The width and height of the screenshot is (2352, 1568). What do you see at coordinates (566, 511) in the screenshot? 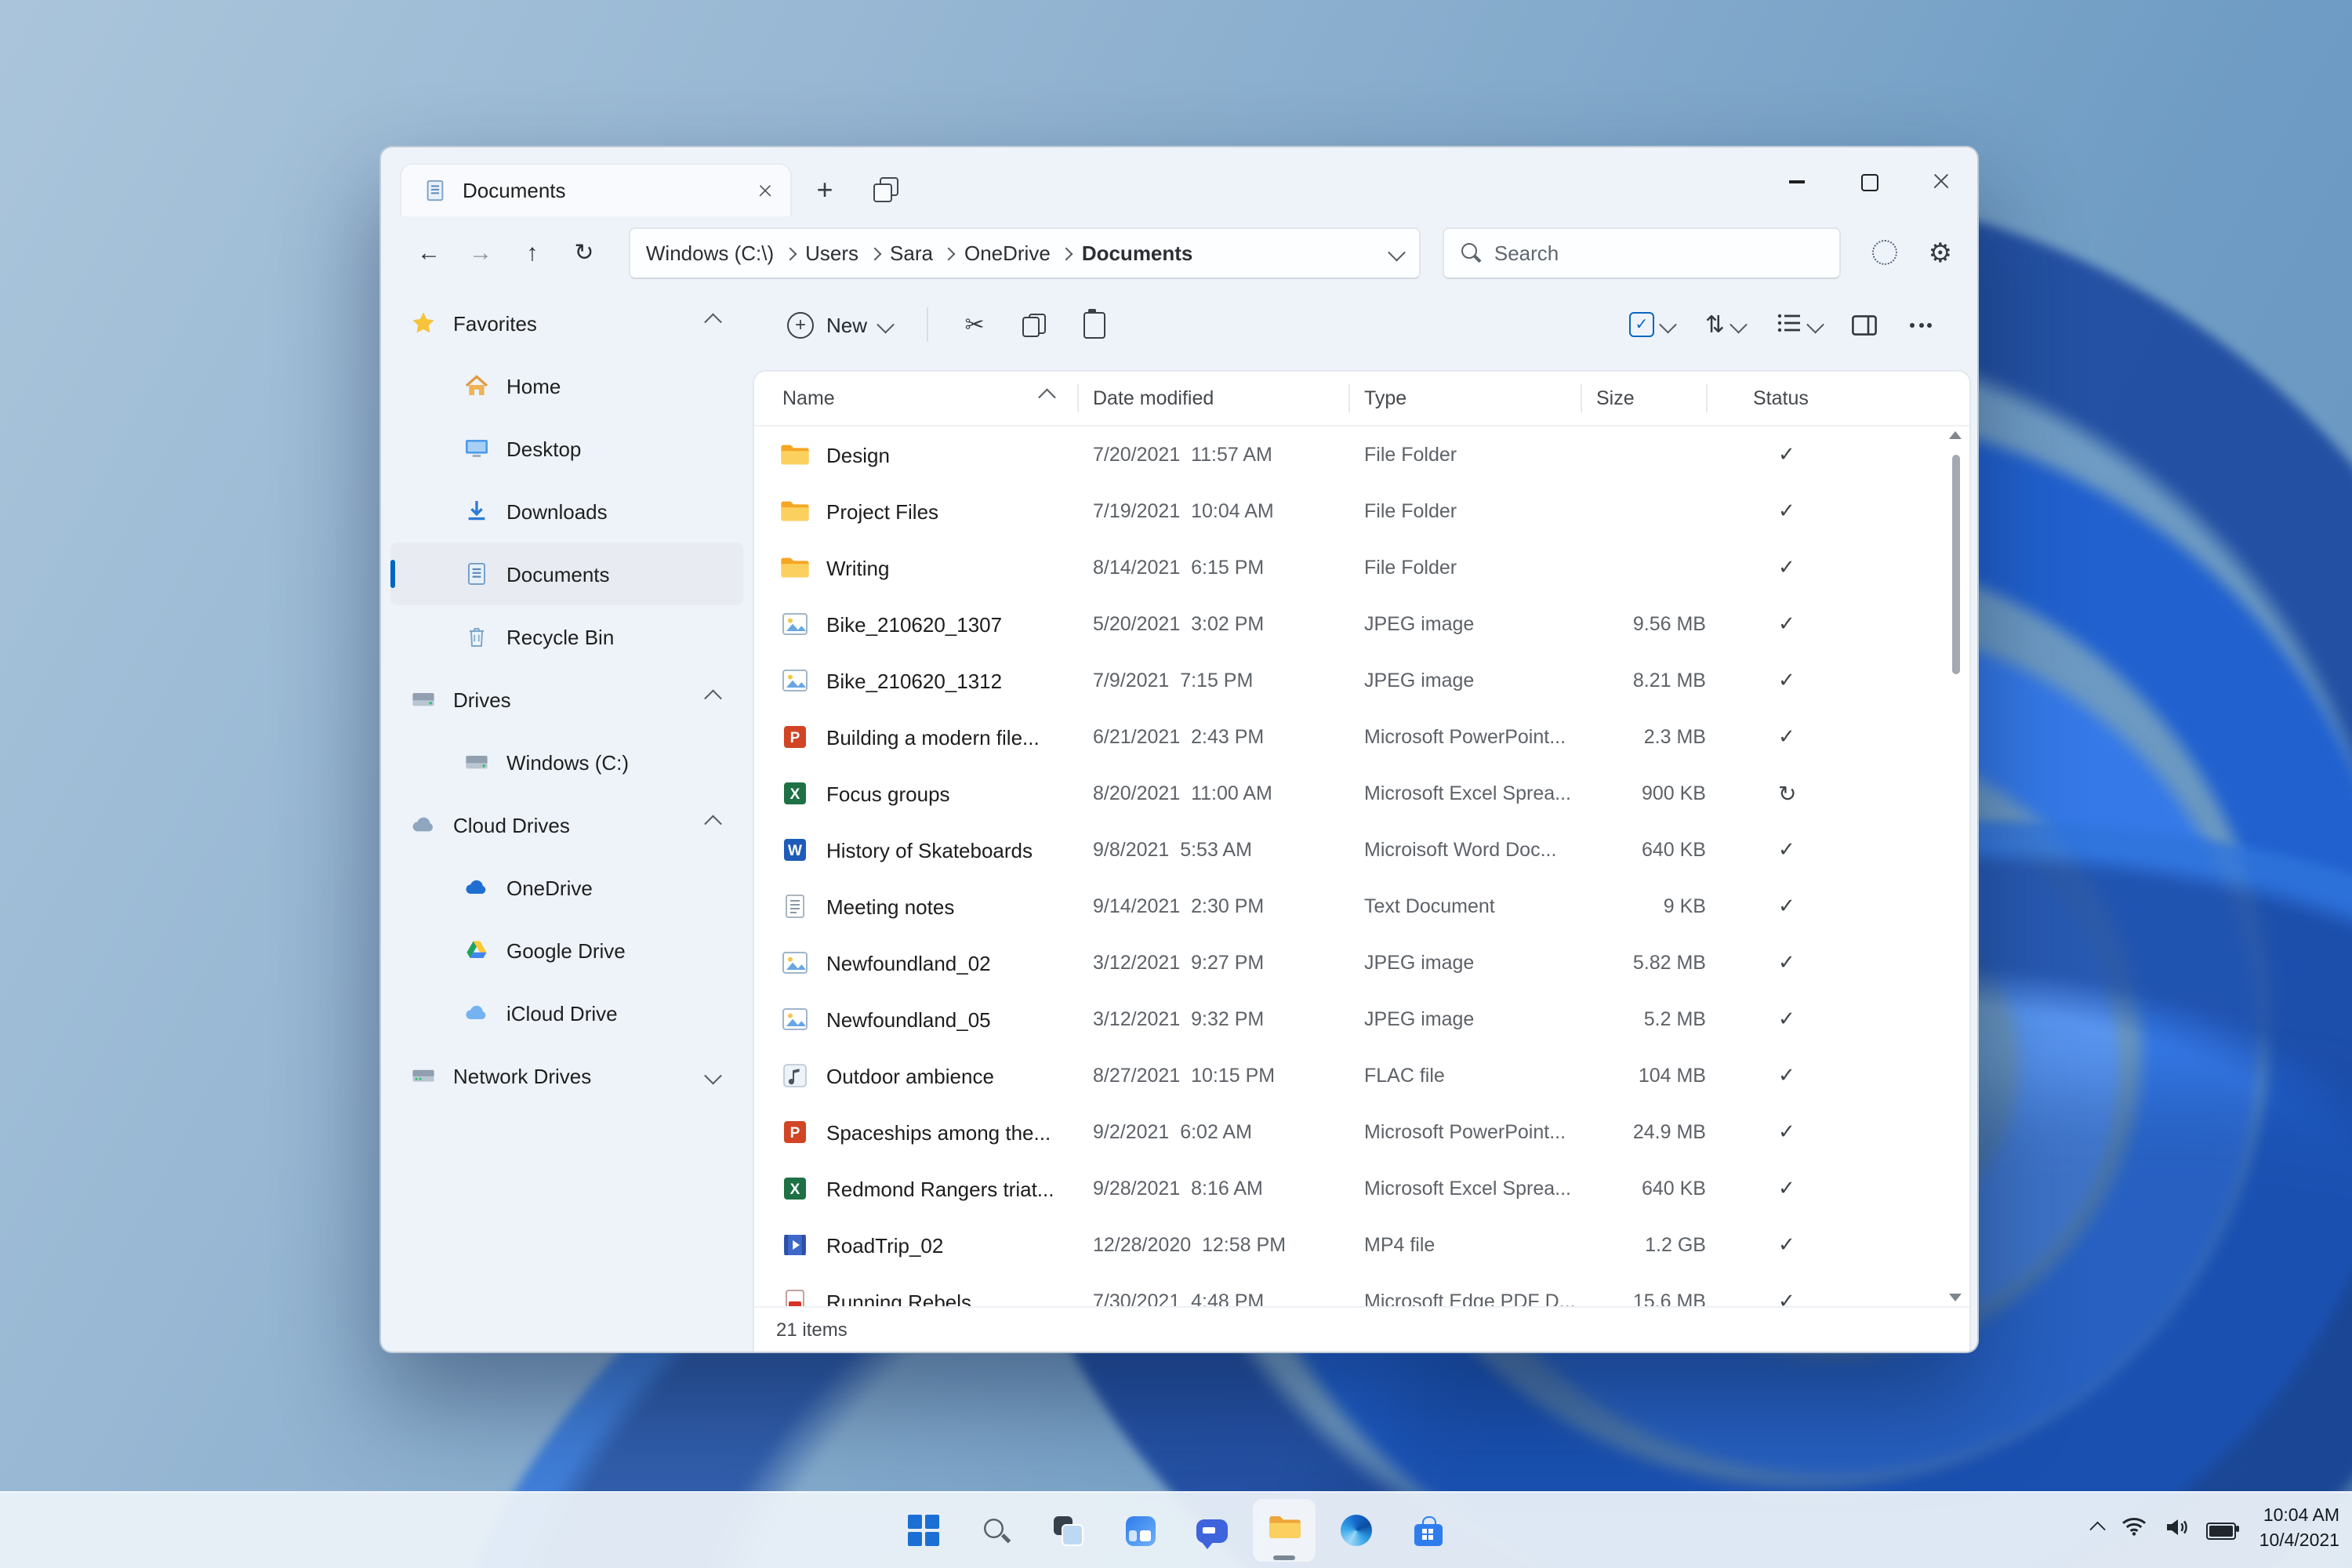
I see `sidebar-item-downloads: Downloads` at bounding box center [566, 511].